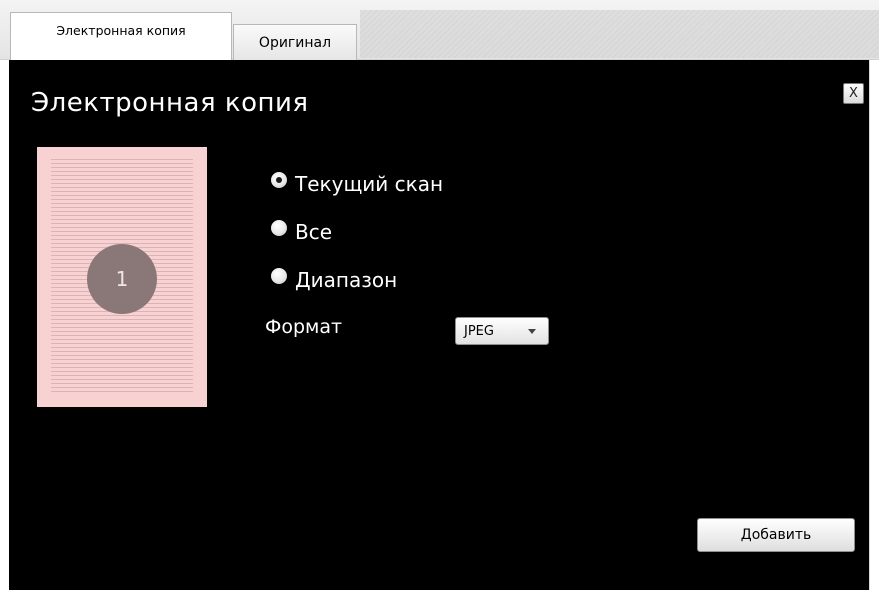 Image resolution: width=879 pixels, height=590 pixels. I want to click on page-number-badge: 1, so click(122, 279).